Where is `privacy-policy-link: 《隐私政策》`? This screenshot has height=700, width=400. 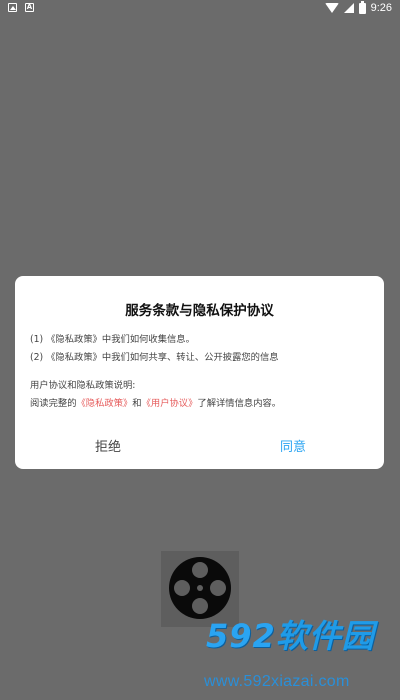 privacy-policy-link: 《隐私政策》 is located at coordinates (105, 403).